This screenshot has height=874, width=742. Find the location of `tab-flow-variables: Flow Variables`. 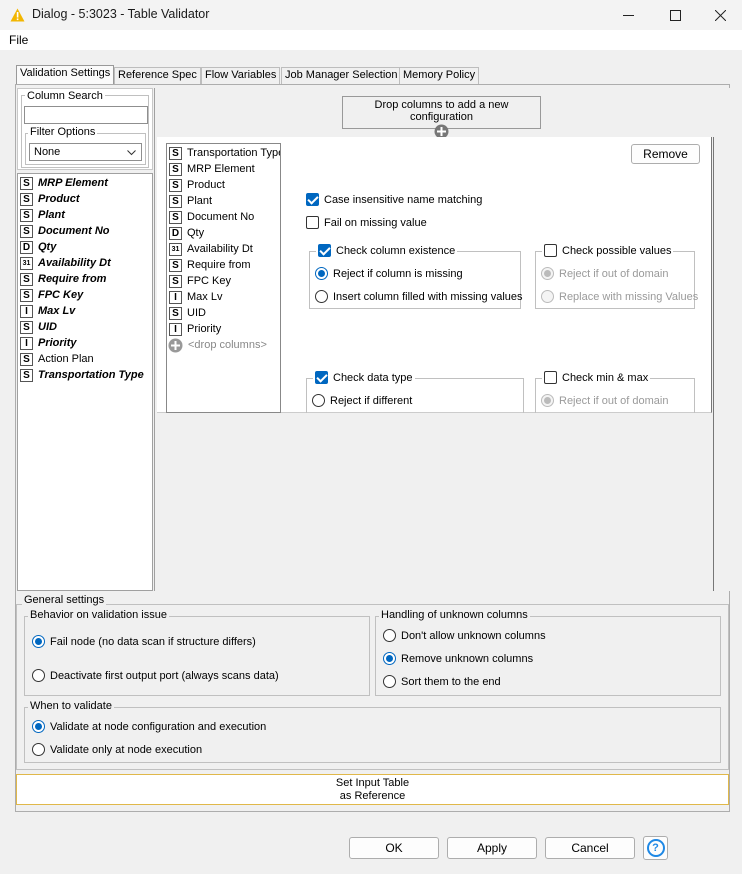

tab-flow-variables: Flow Variables is located at coordinates (241, 75).